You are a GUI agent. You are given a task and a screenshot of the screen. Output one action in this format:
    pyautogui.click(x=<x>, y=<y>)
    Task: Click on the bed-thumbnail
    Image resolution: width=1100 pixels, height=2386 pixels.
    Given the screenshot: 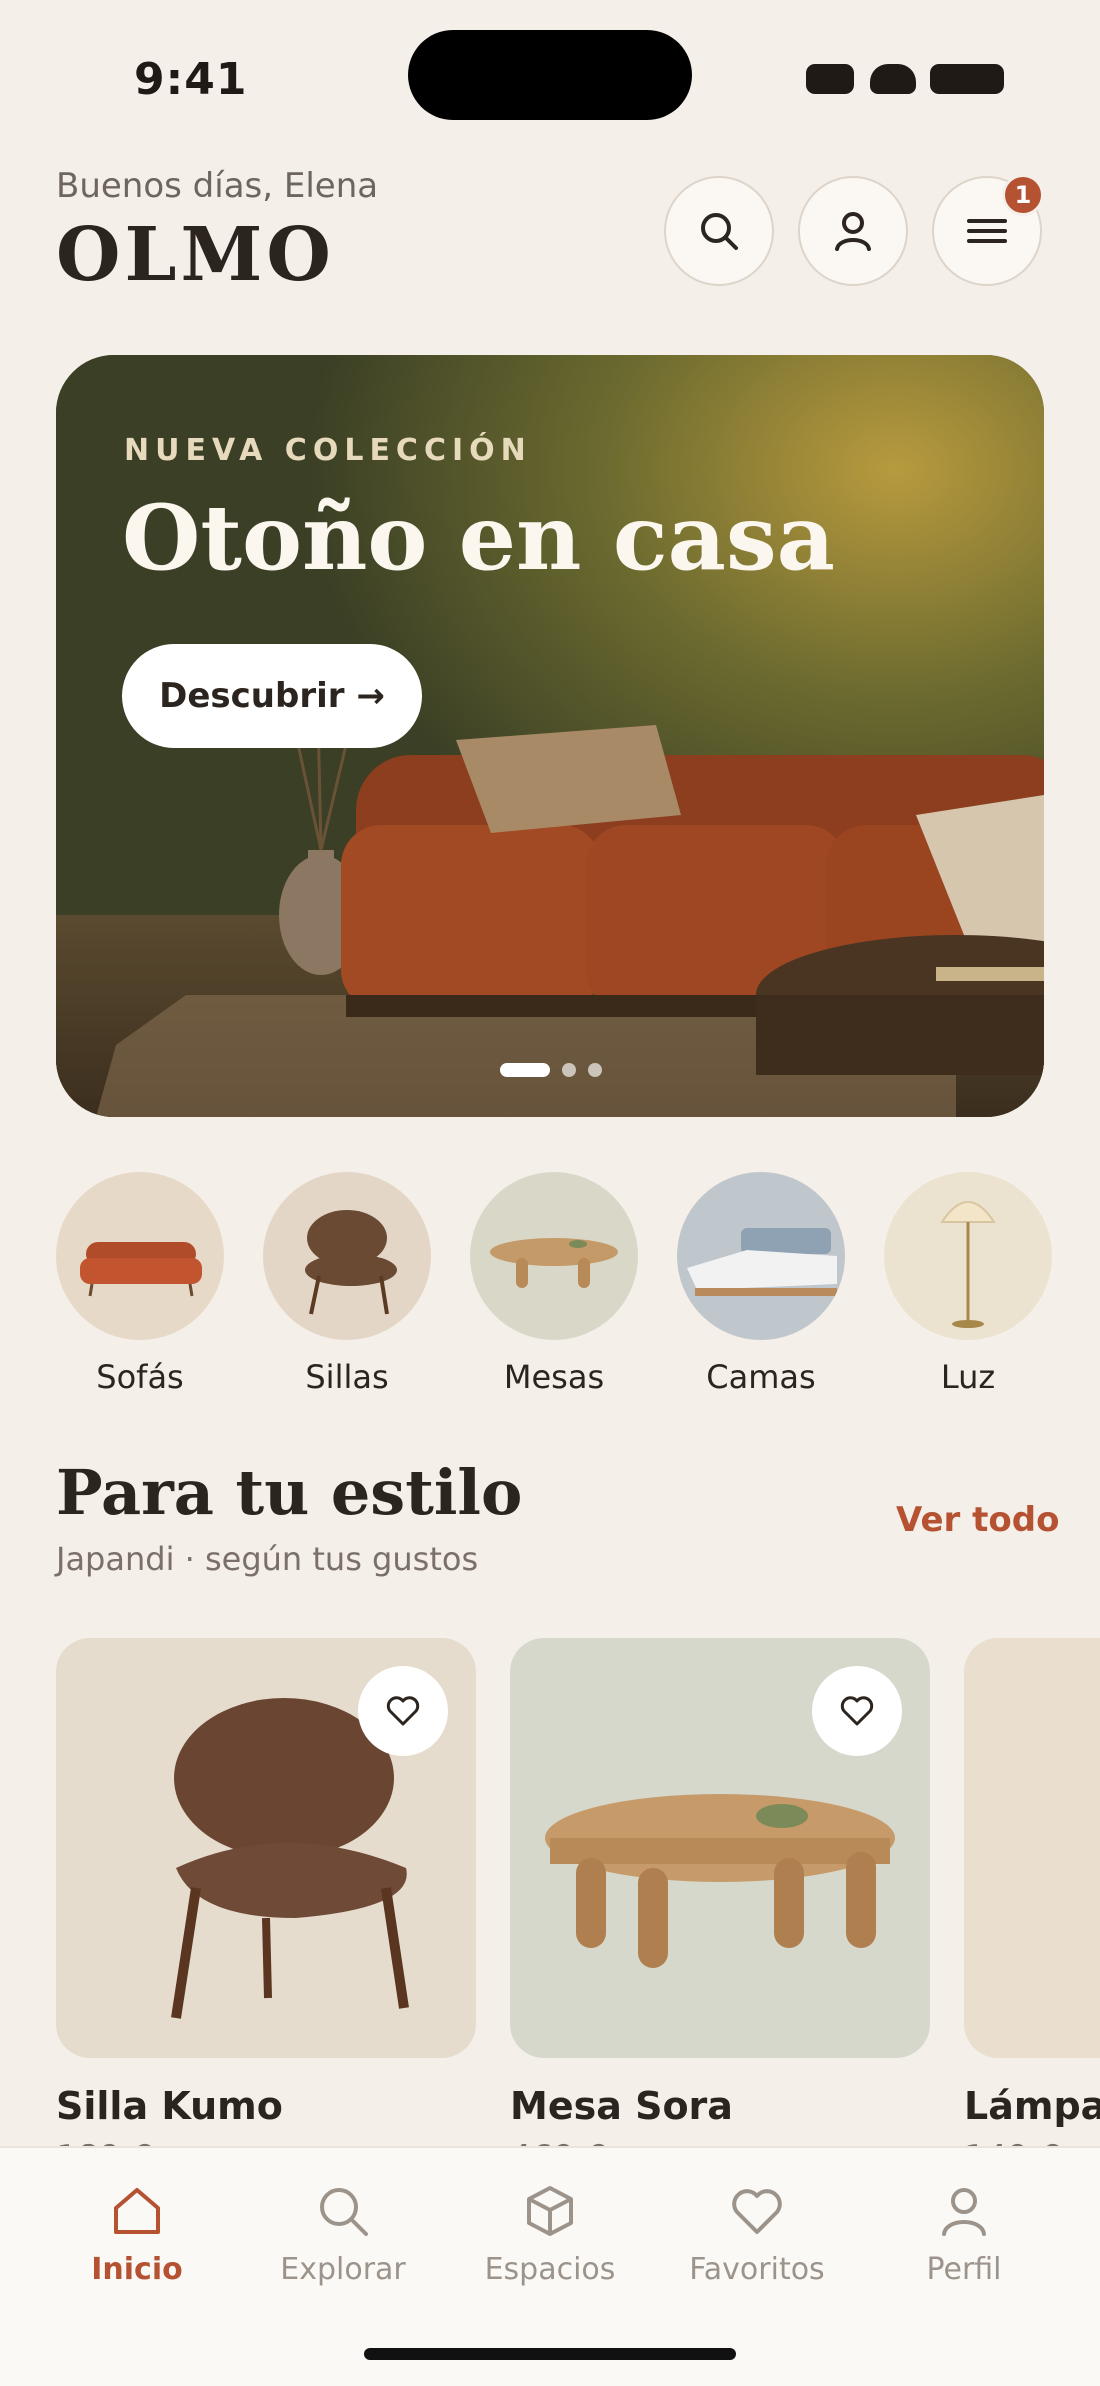 What is the action you would take?
    pyautogui.click(x=761, y=1256)
    